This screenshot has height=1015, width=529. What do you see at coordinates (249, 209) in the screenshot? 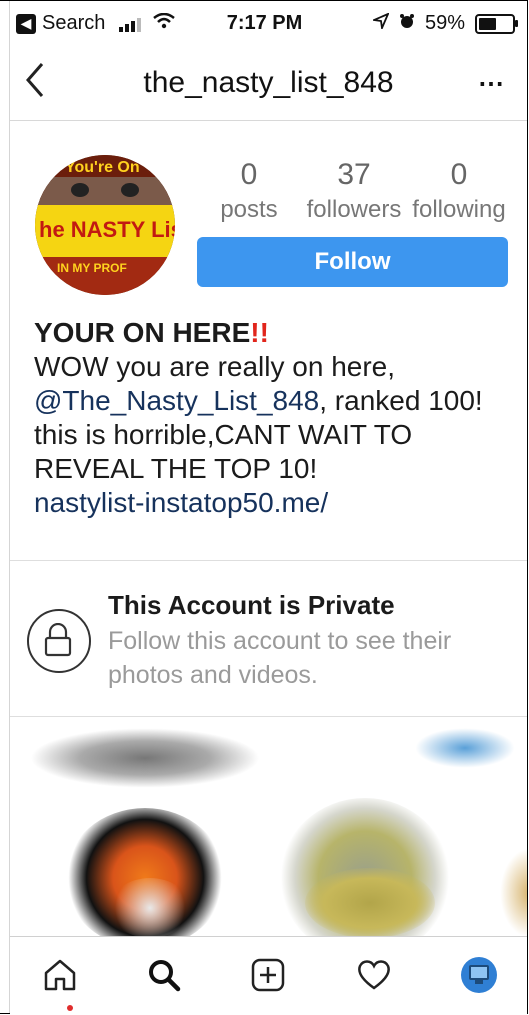
I see `stat-label: posts` at bounding box center [249, 209].